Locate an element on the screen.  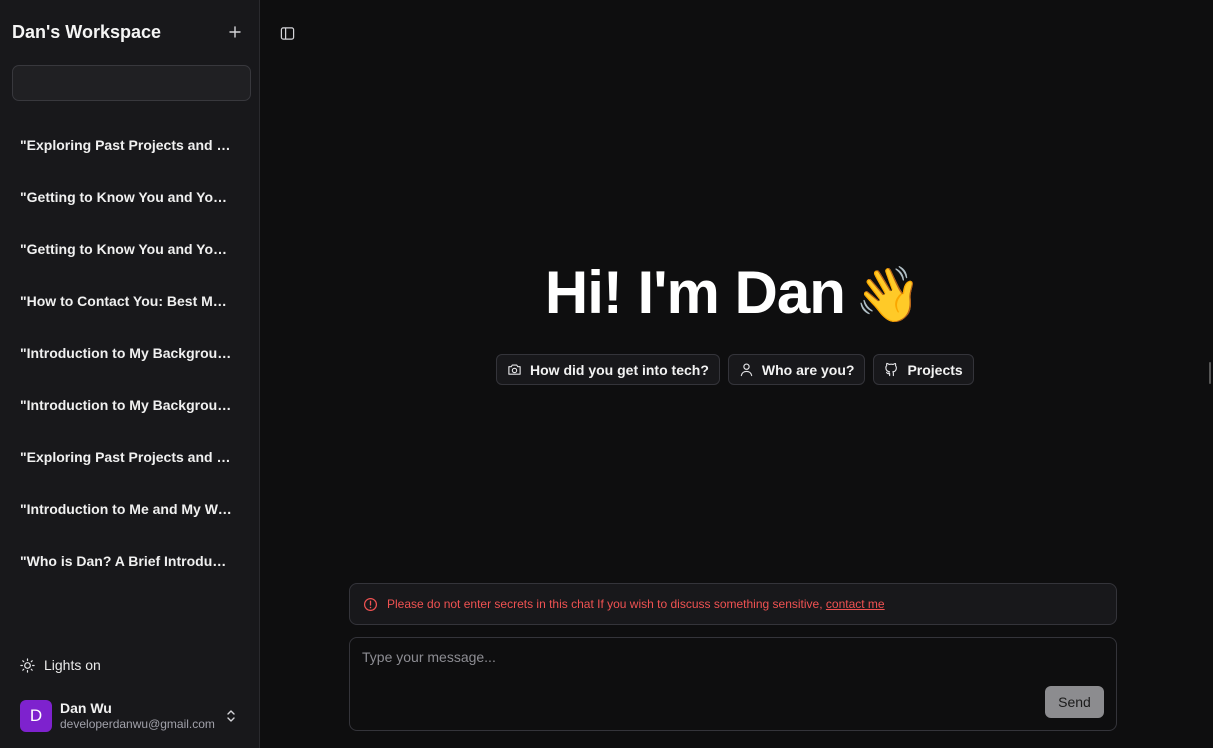
user-email: developerdanwu@gmail.com is located at coordinates (137, 724).